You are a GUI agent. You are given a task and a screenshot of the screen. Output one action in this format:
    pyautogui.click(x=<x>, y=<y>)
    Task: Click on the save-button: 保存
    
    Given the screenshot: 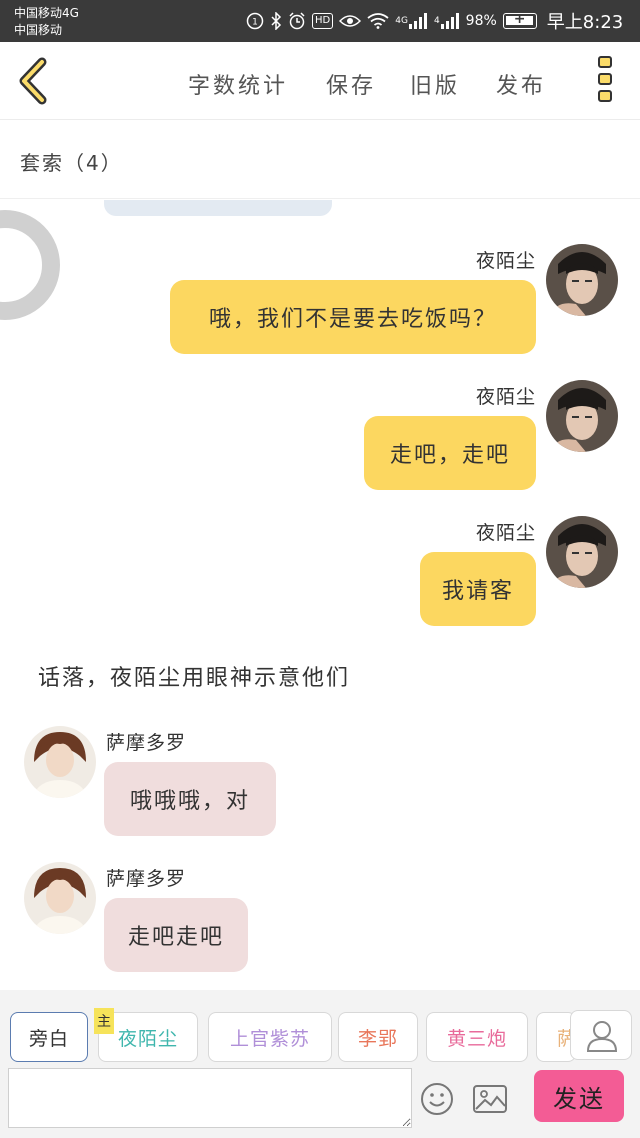 What is the action you would take?
    pyautogui.click(x=351, y=84)
    